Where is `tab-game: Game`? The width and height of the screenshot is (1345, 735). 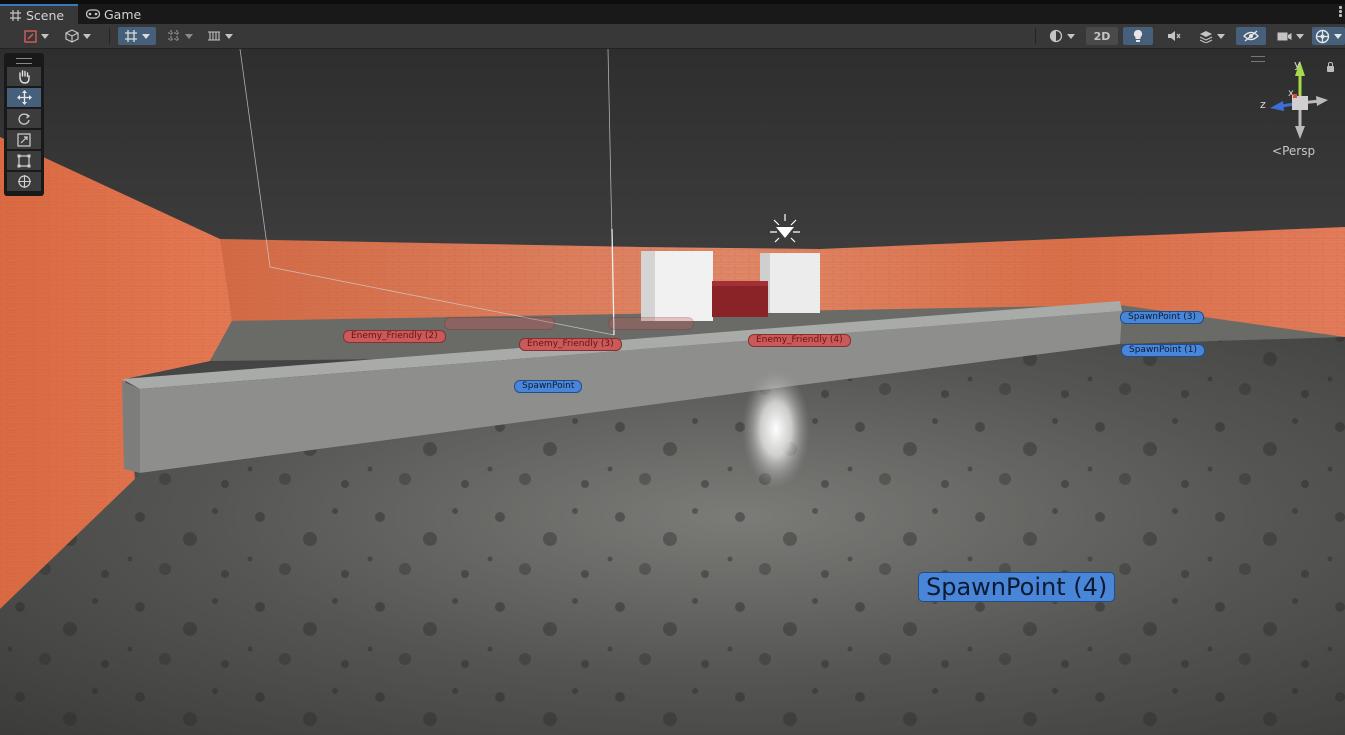 tab-game: Game is located at coordinates (113, 14).